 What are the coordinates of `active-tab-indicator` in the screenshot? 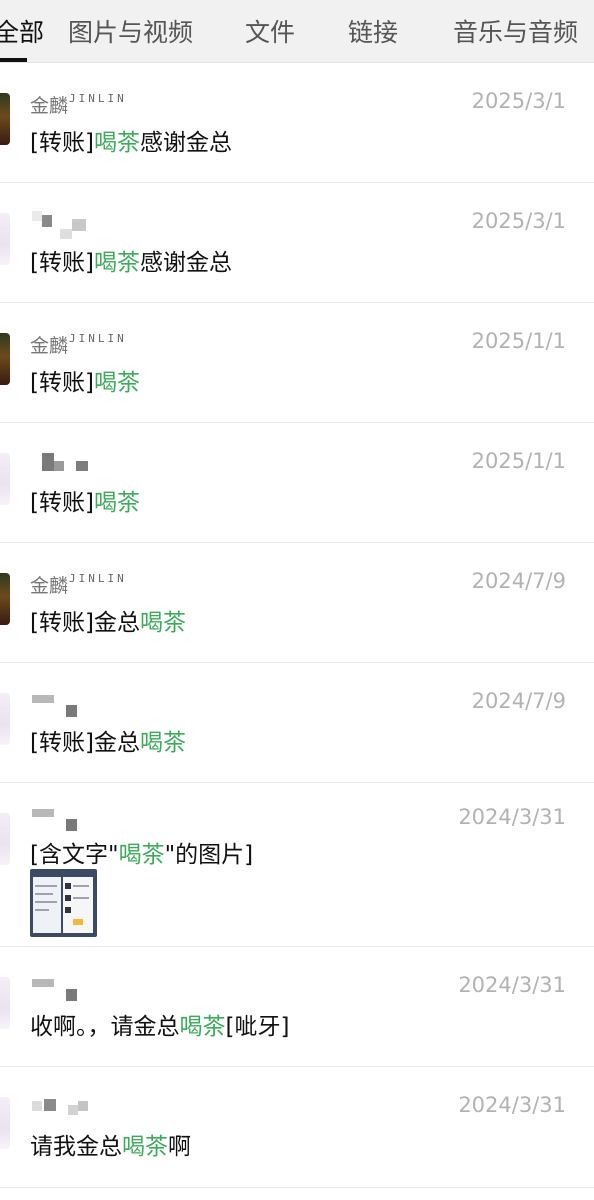 It's located at (13, 60).